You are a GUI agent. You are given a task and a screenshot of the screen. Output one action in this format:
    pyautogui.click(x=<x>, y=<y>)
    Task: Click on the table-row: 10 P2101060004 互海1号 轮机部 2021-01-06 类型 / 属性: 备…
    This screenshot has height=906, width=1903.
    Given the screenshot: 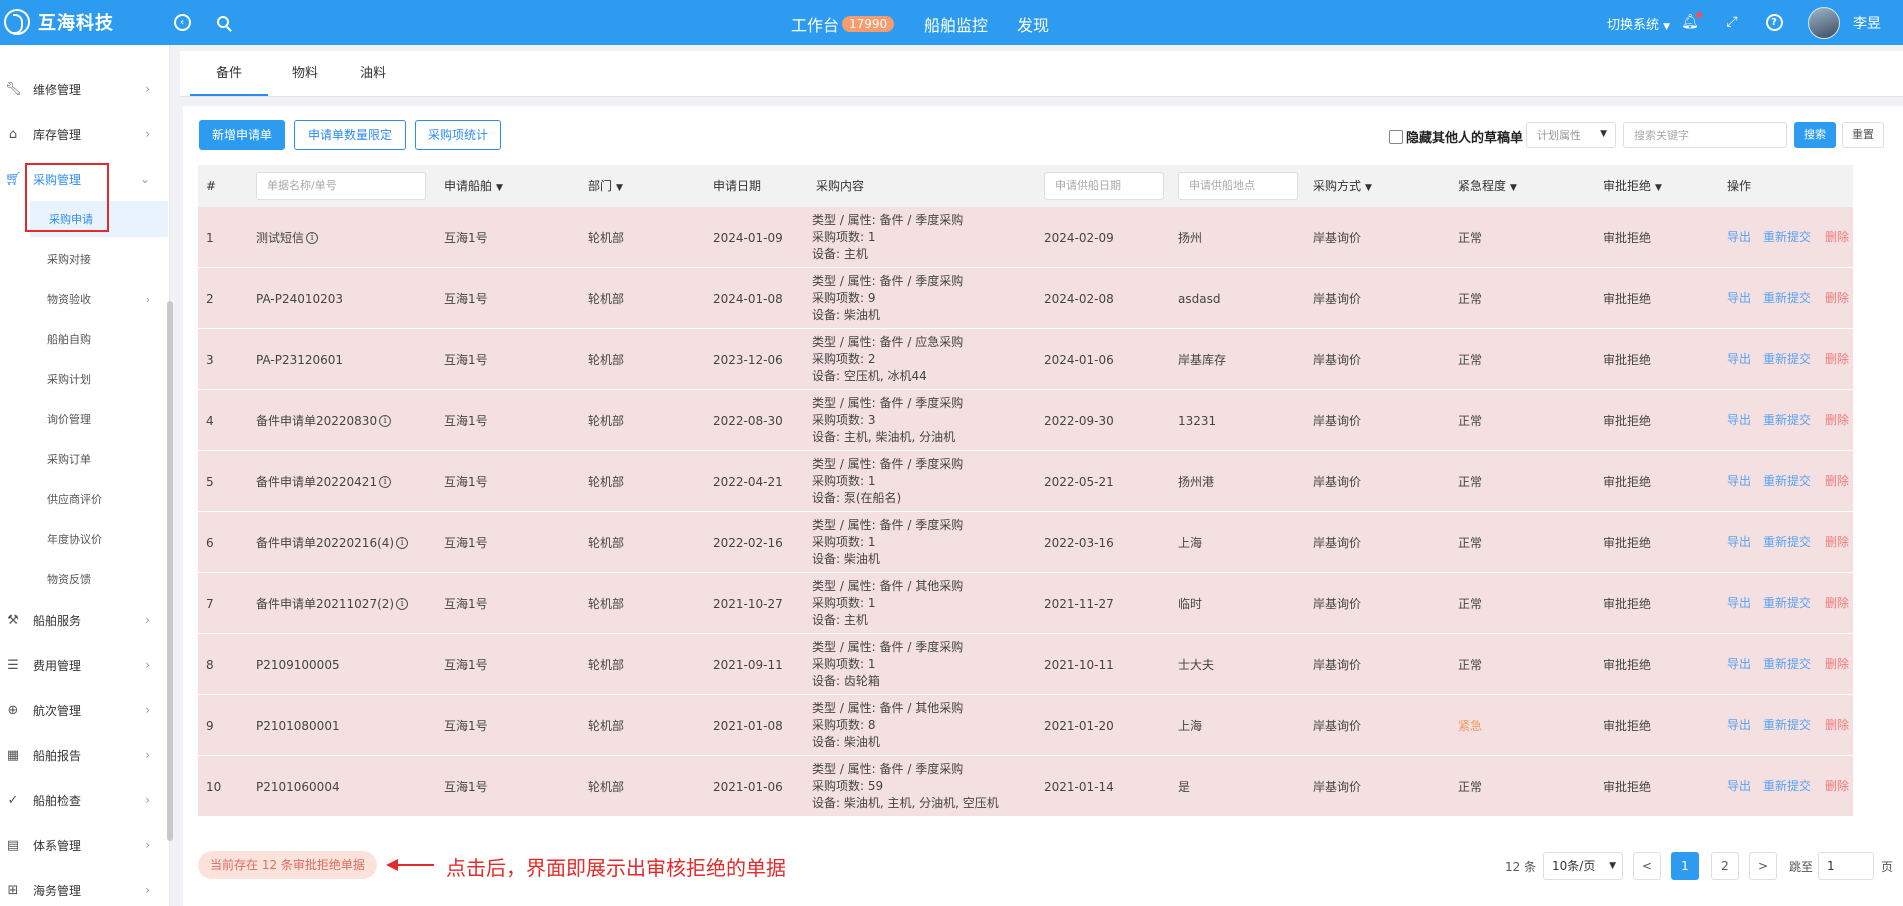 What is the action you would take?
    pyautogui.click(x=1025, y=786)
    